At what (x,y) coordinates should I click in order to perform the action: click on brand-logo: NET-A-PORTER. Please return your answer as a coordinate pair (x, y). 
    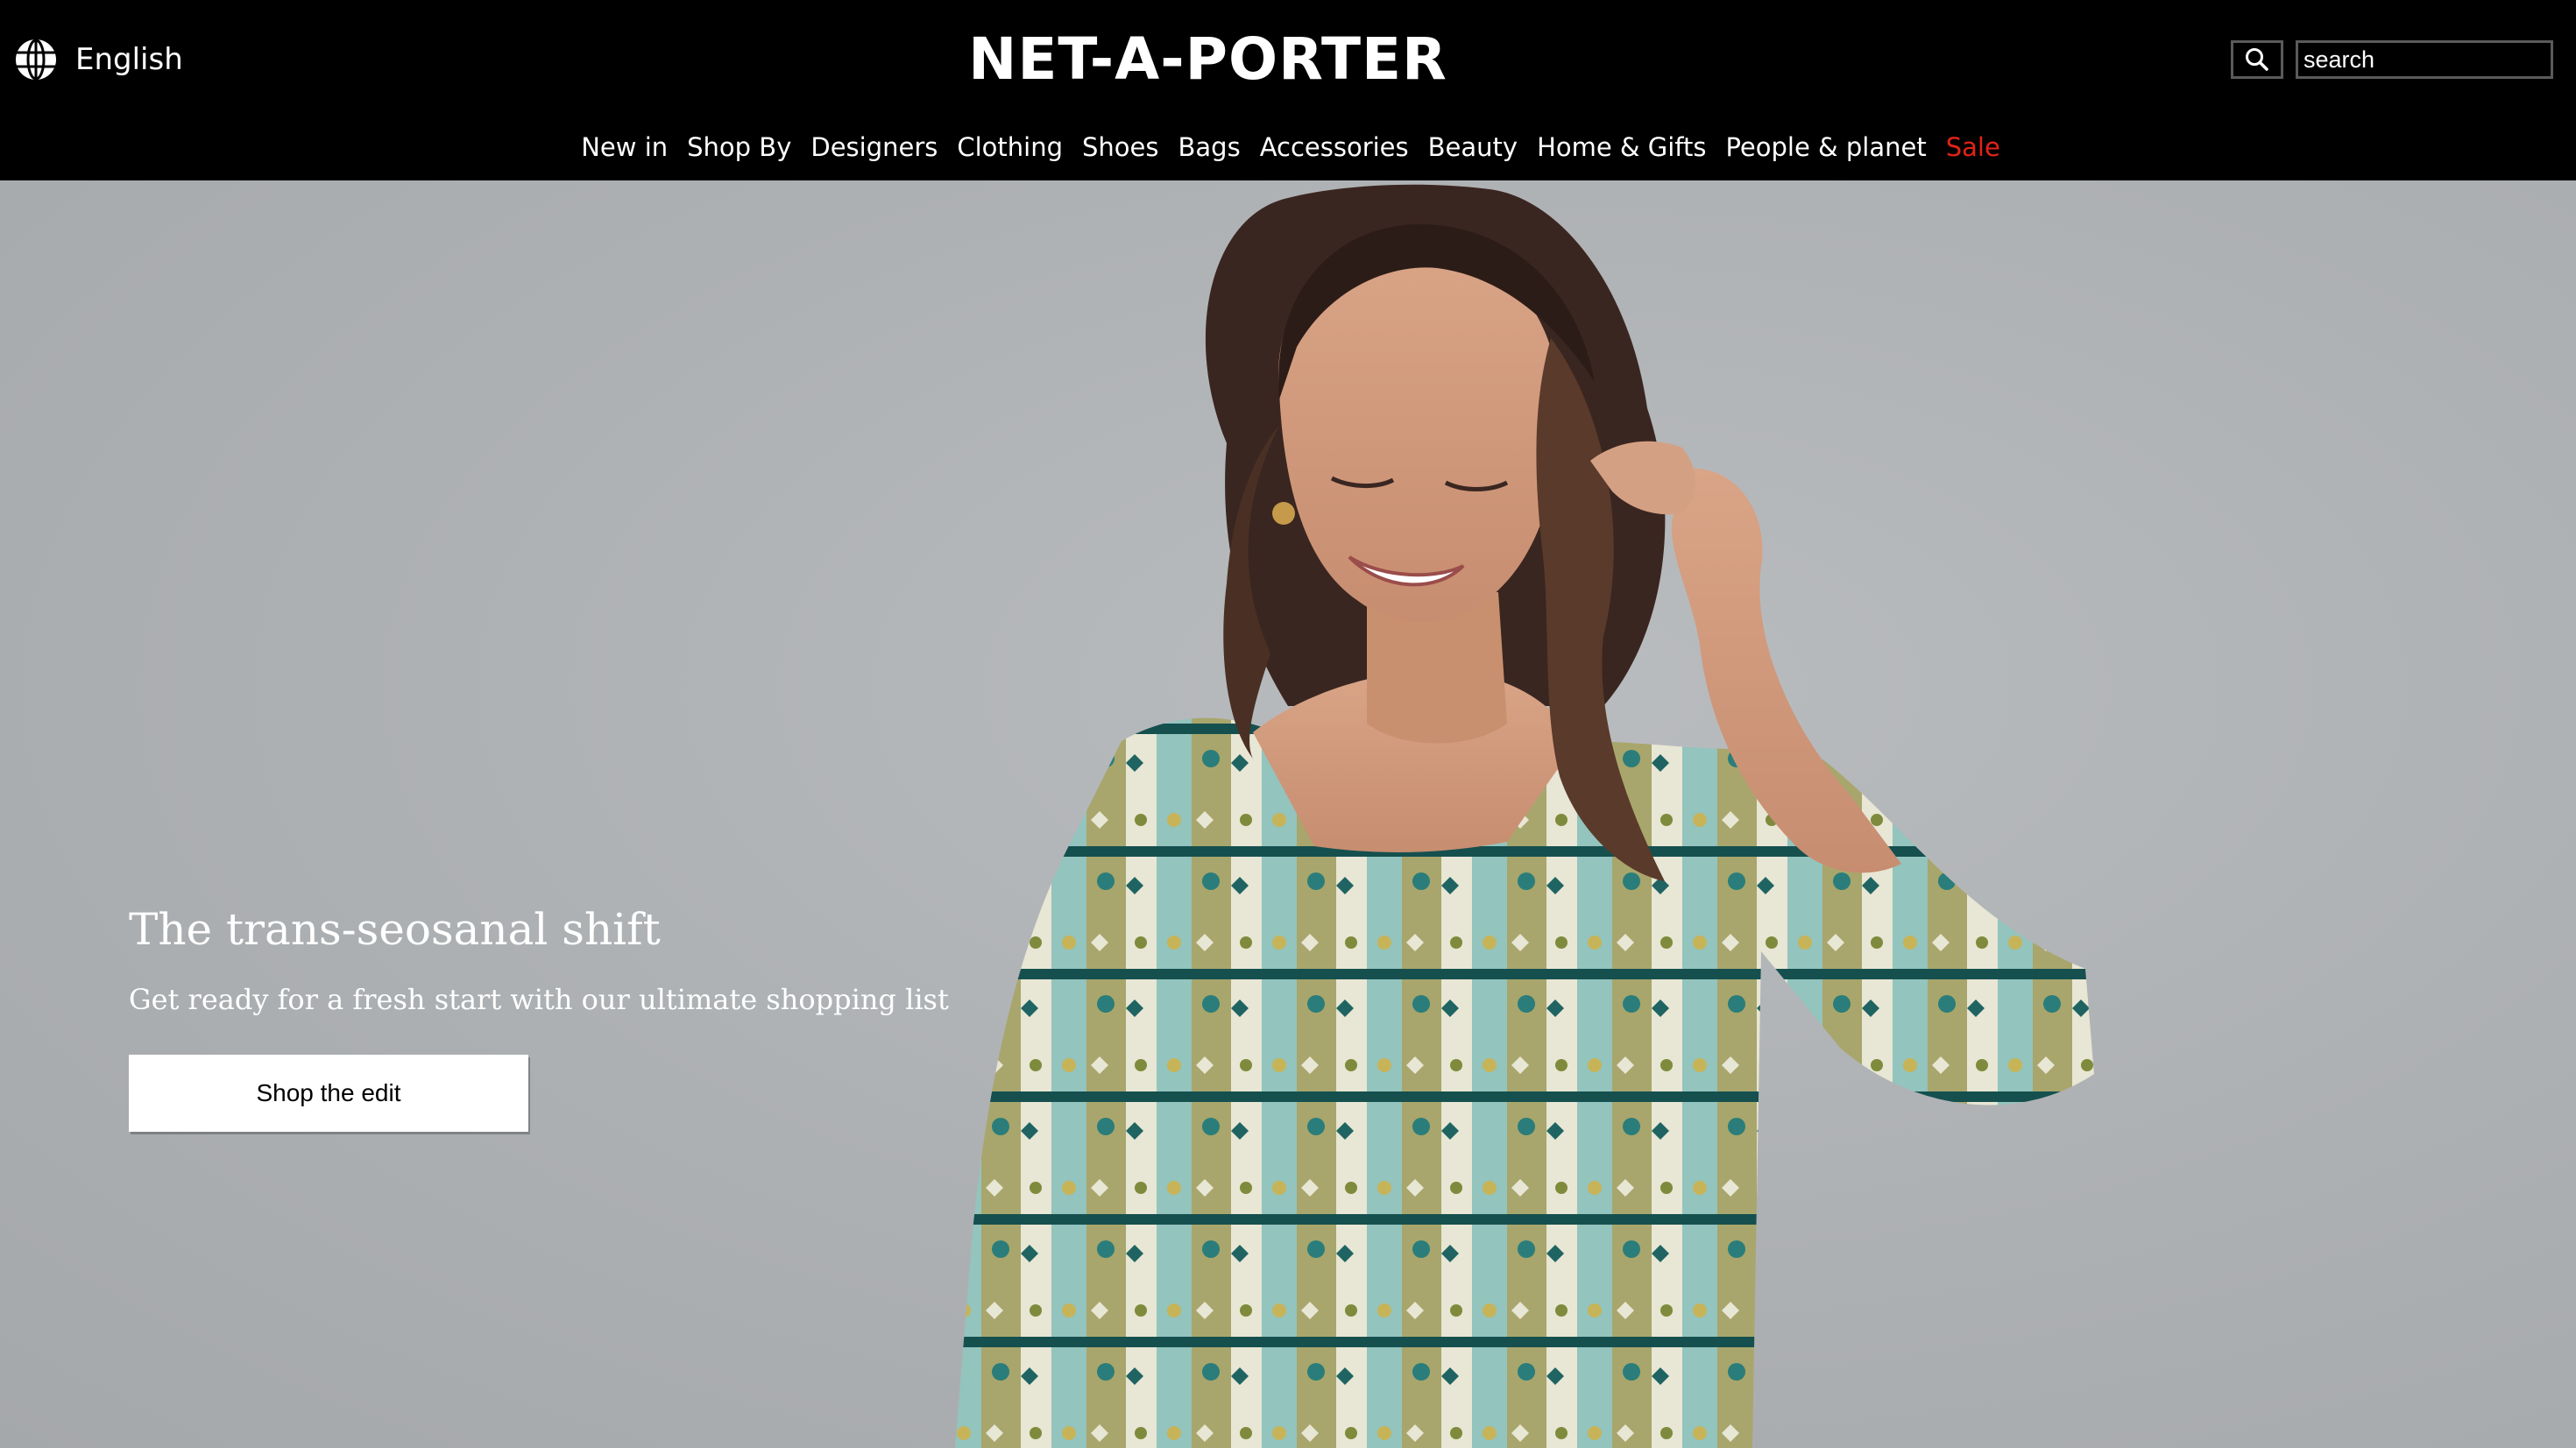
    Looking at the image, I should click on (1208, 60).